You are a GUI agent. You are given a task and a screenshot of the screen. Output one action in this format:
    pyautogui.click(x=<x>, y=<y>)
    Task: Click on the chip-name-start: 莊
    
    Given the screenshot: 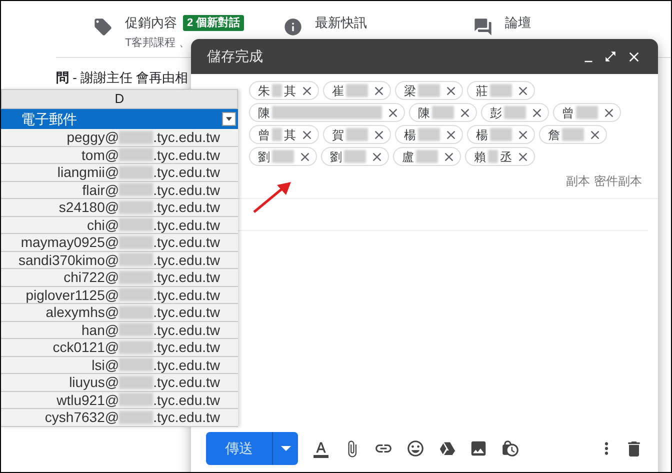 What is the action you would take?
    pyautogui.click(x=482, y=91)
    